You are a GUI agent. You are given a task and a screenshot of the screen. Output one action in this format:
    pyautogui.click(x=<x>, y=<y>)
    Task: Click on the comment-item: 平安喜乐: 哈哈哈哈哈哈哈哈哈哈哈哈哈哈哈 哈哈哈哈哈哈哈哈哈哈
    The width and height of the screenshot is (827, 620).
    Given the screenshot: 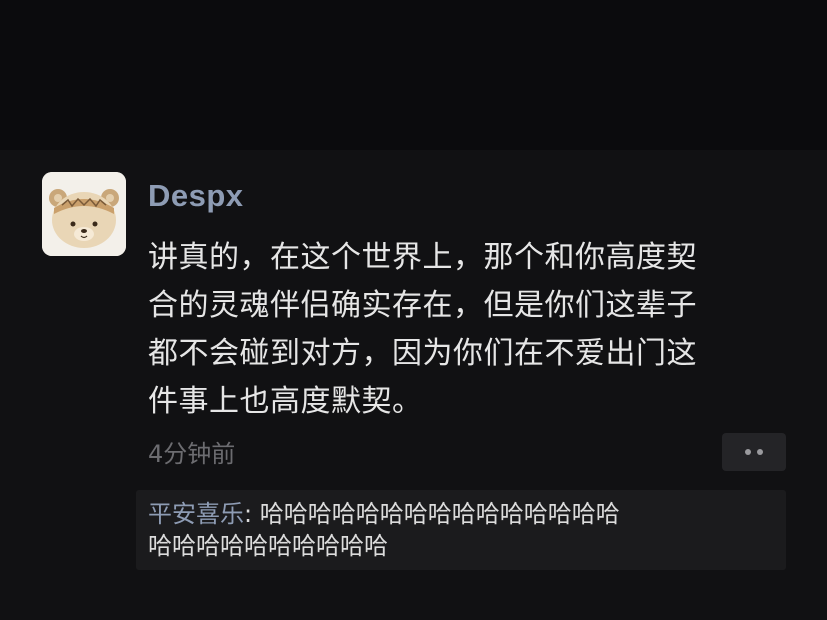 What is the action you would take?
    pyautogui.click(x=448, y=530)
    